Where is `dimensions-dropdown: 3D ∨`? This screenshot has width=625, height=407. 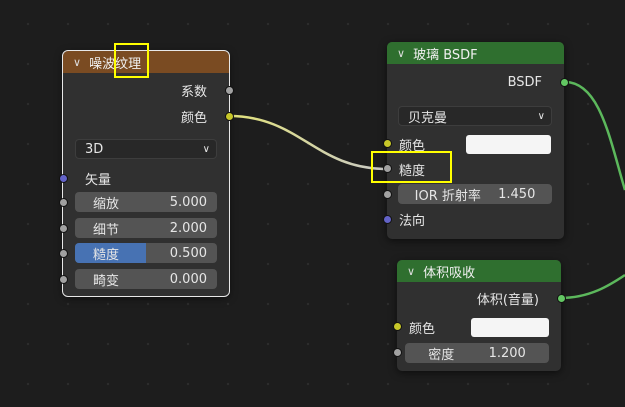 dimensions-dropdown: 3D ∨ is located at coordinates (146, 149).